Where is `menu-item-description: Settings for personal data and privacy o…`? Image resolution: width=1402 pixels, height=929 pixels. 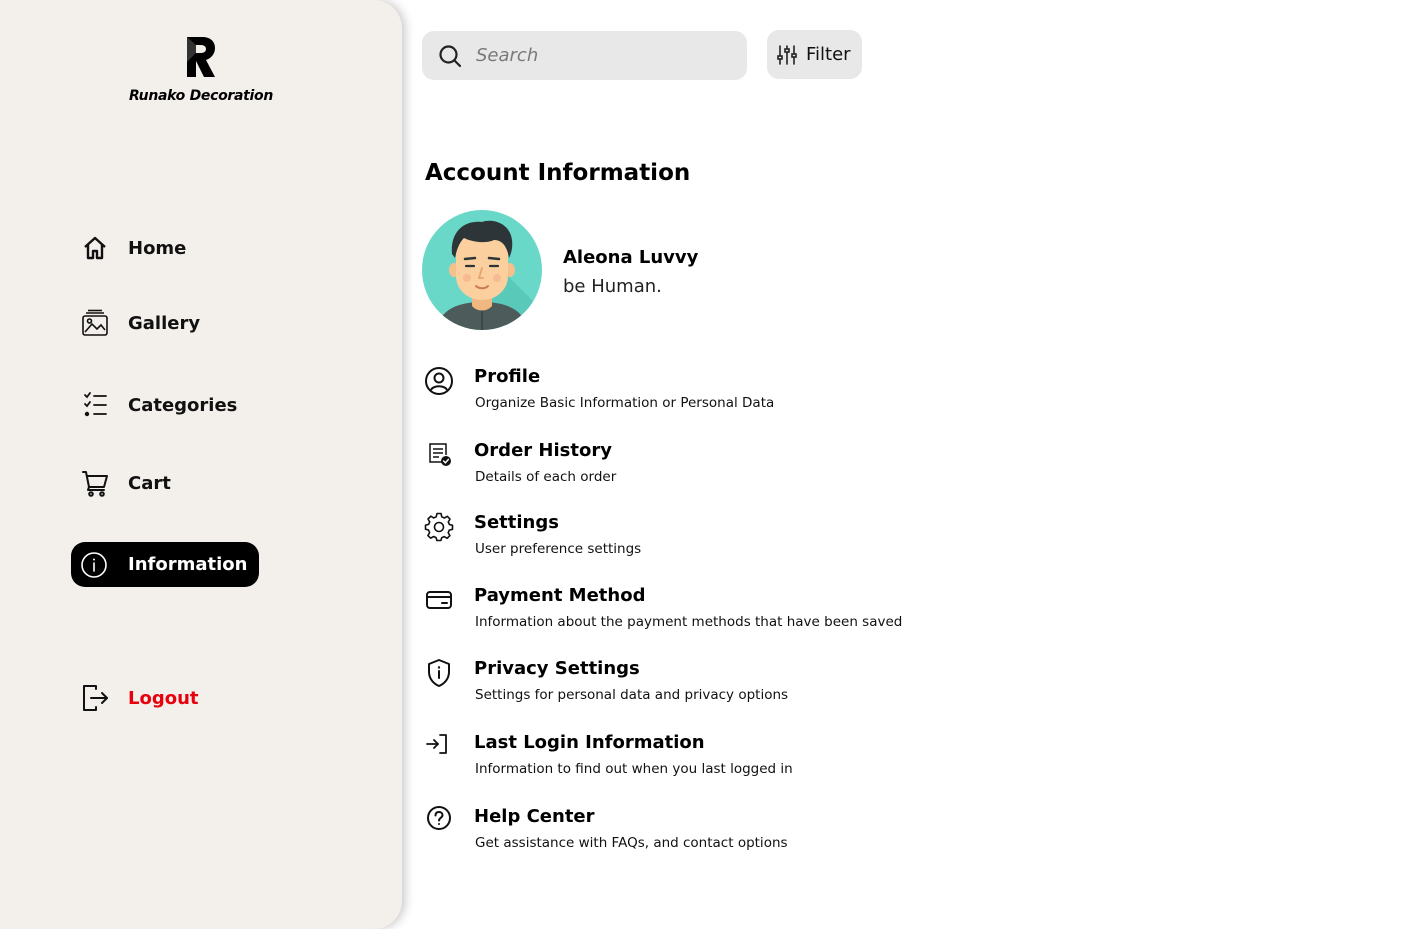 menu-item-description: Settings for personal data and privacy o… is located at coordinates (632, 695).